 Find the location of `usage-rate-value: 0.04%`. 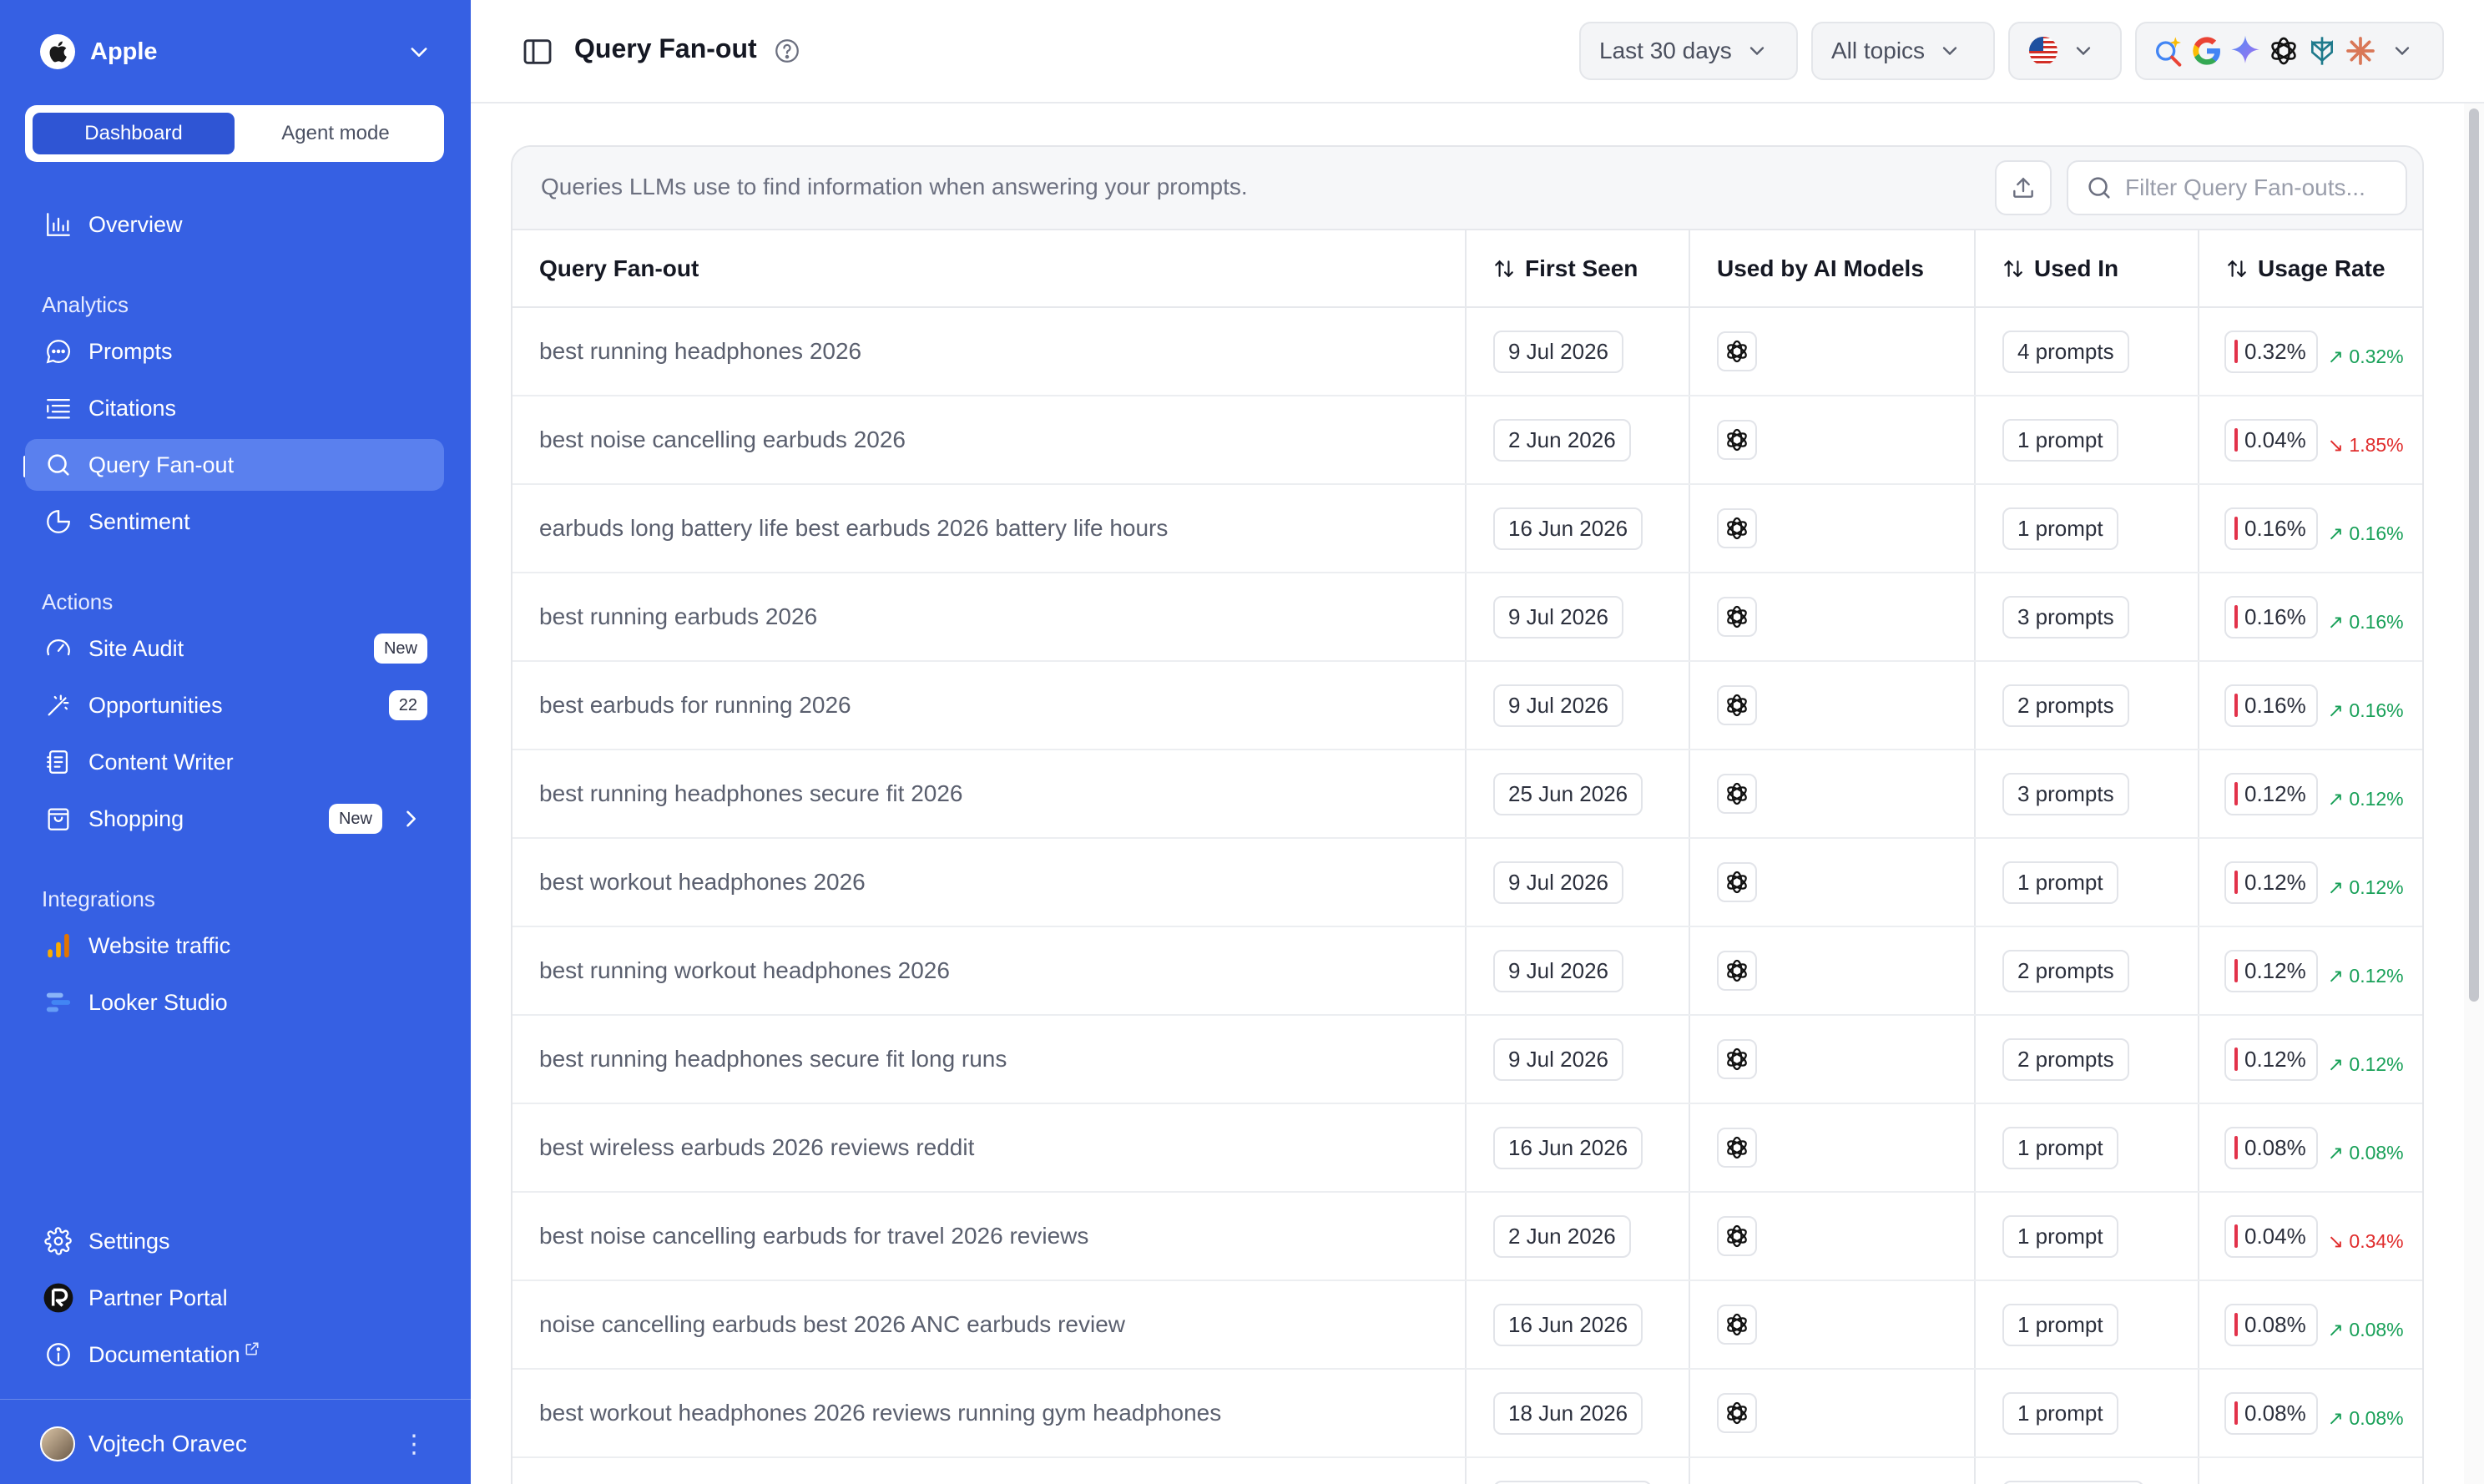

usage-rate-value: 0.04% is located at coordinates (2275, 439).